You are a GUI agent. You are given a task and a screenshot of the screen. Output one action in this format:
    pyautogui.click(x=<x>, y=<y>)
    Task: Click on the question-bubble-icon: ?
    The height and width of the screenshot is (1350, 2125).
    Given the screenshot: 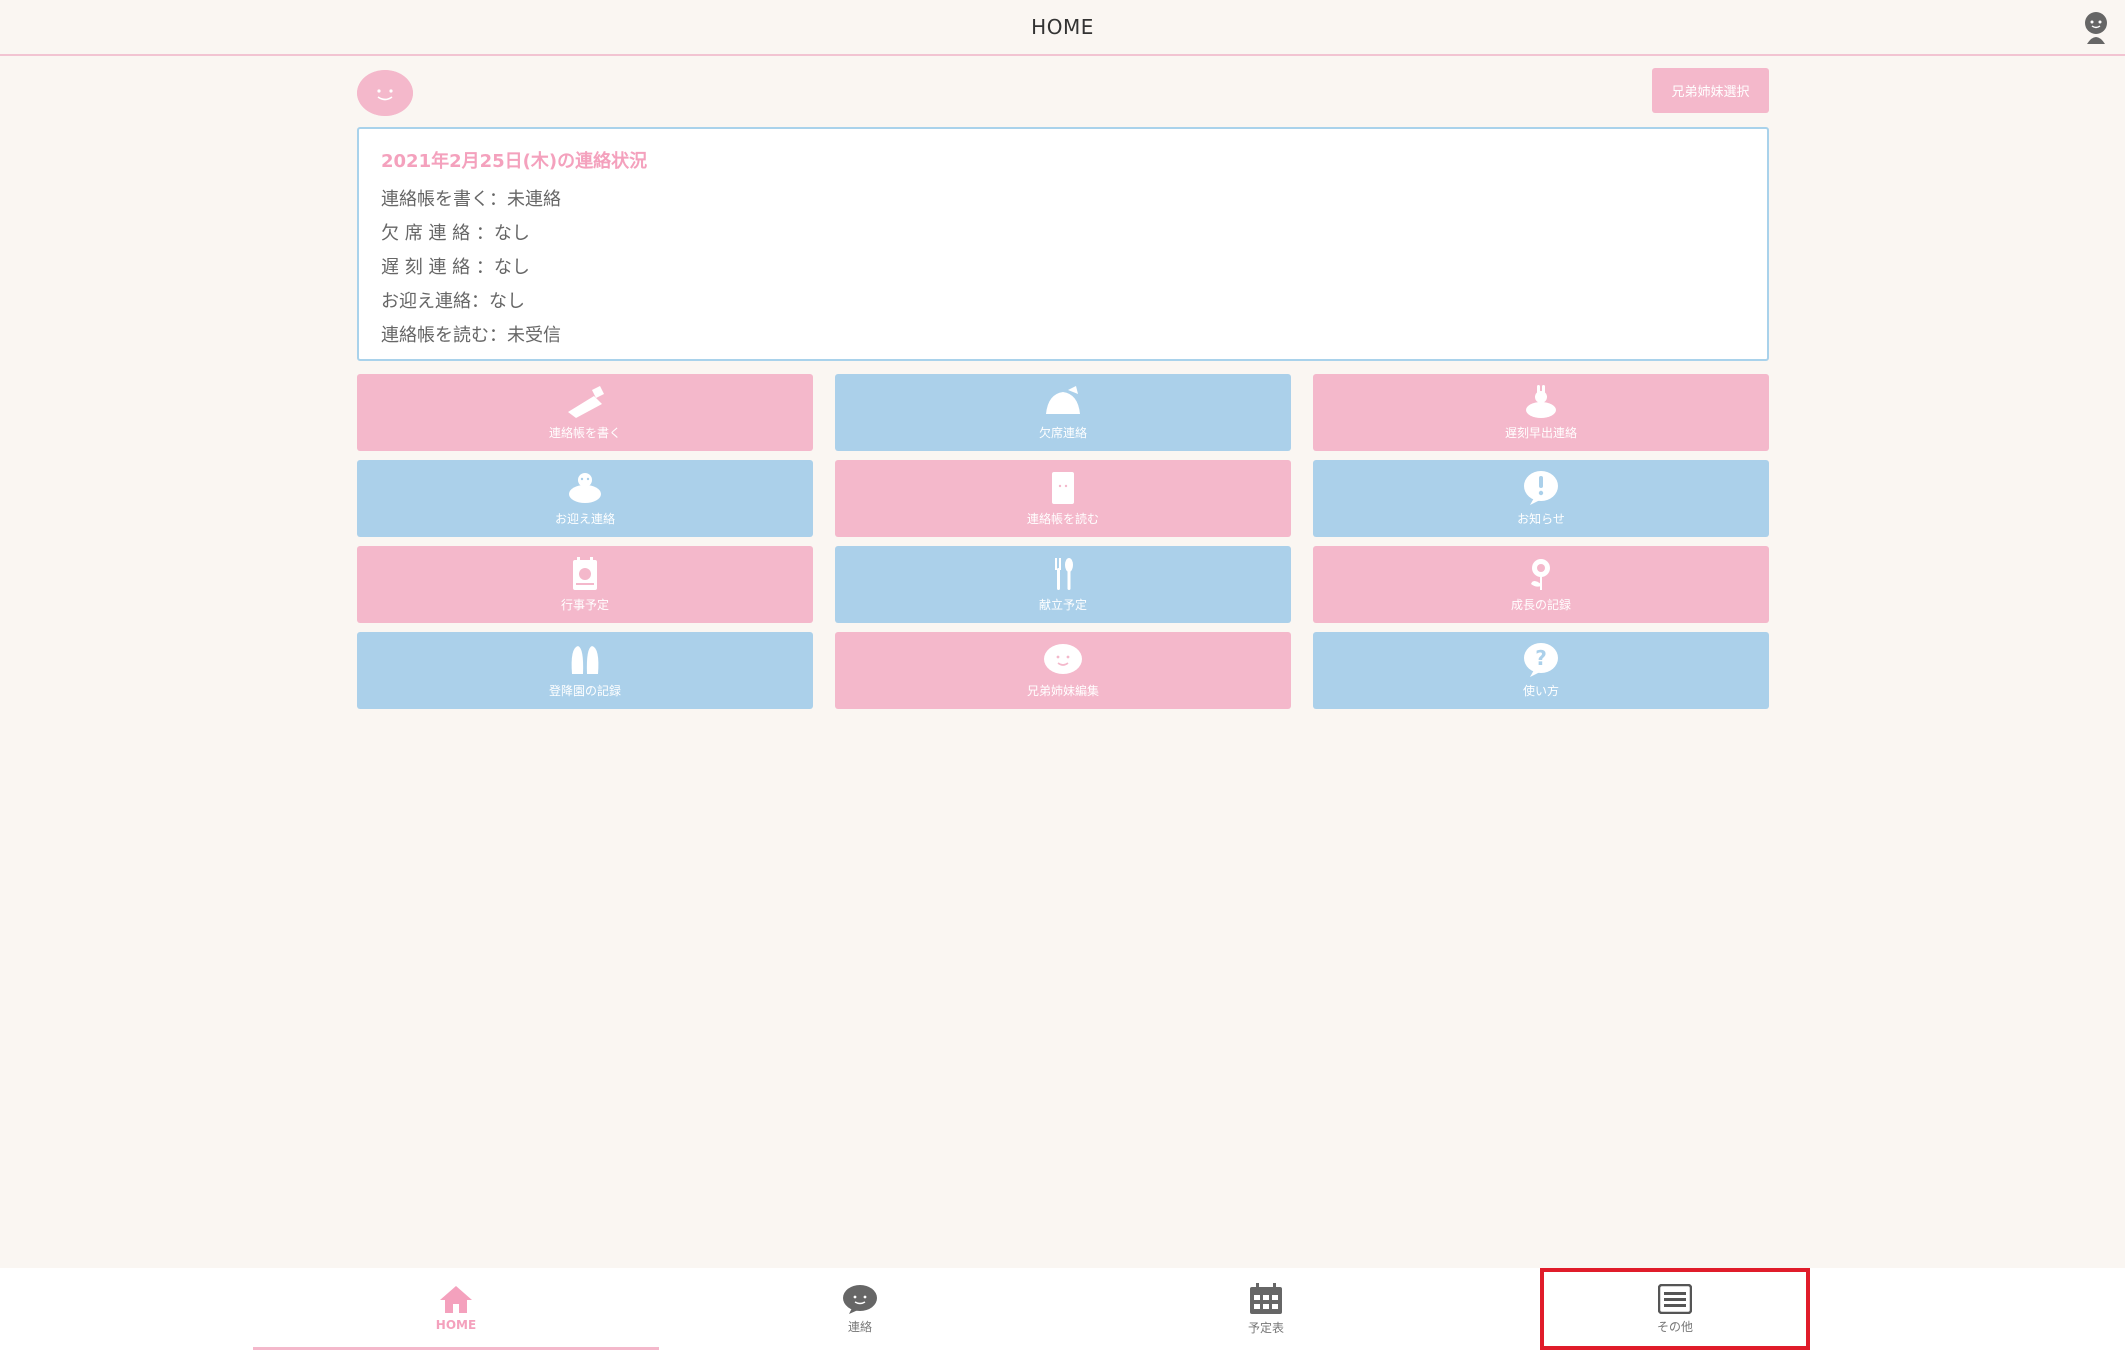 What is the action you would take?
    pyautogui.click(x=1541, y=660)
    